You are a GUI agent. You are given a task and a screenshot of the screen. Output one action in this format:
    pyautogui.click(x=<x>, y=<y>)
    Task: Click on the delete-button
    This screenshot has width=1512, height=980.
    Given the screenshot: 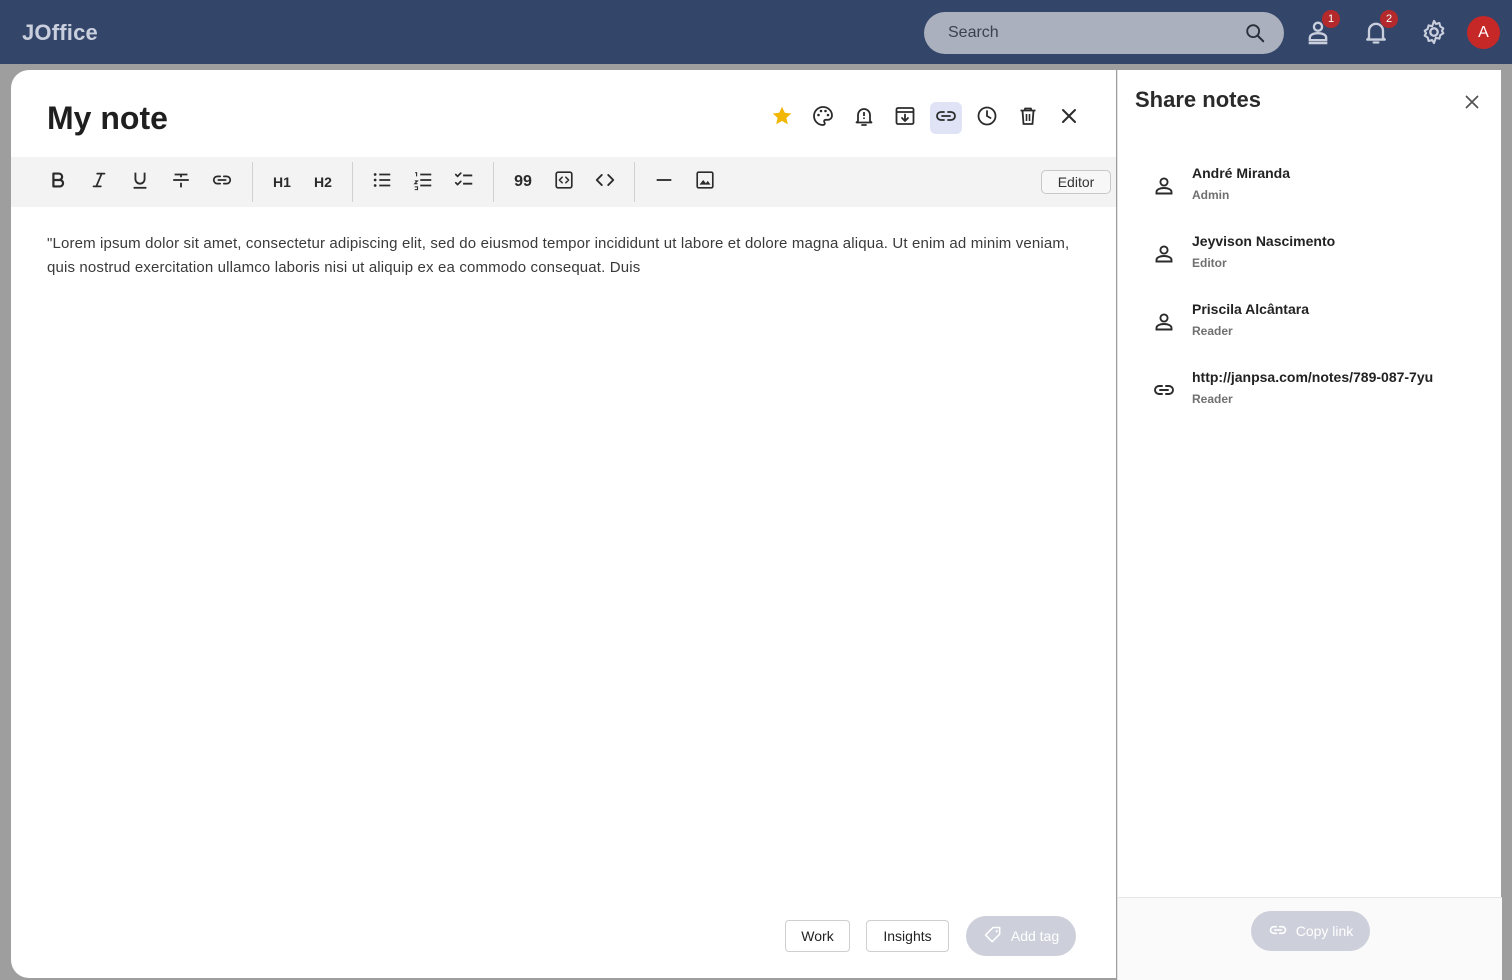 What is the action you would take?
    pyautogui.click(x=1028, y=118)
    